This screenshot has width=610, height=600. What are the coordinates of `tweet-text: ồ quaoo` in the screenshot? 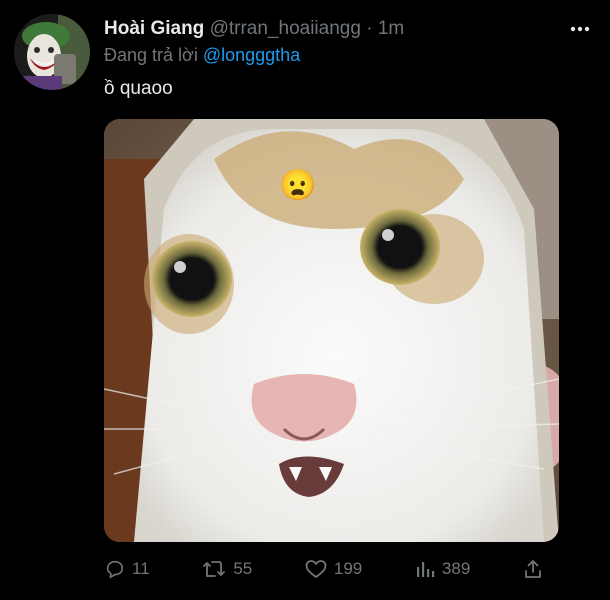 It's located at (138, 88).